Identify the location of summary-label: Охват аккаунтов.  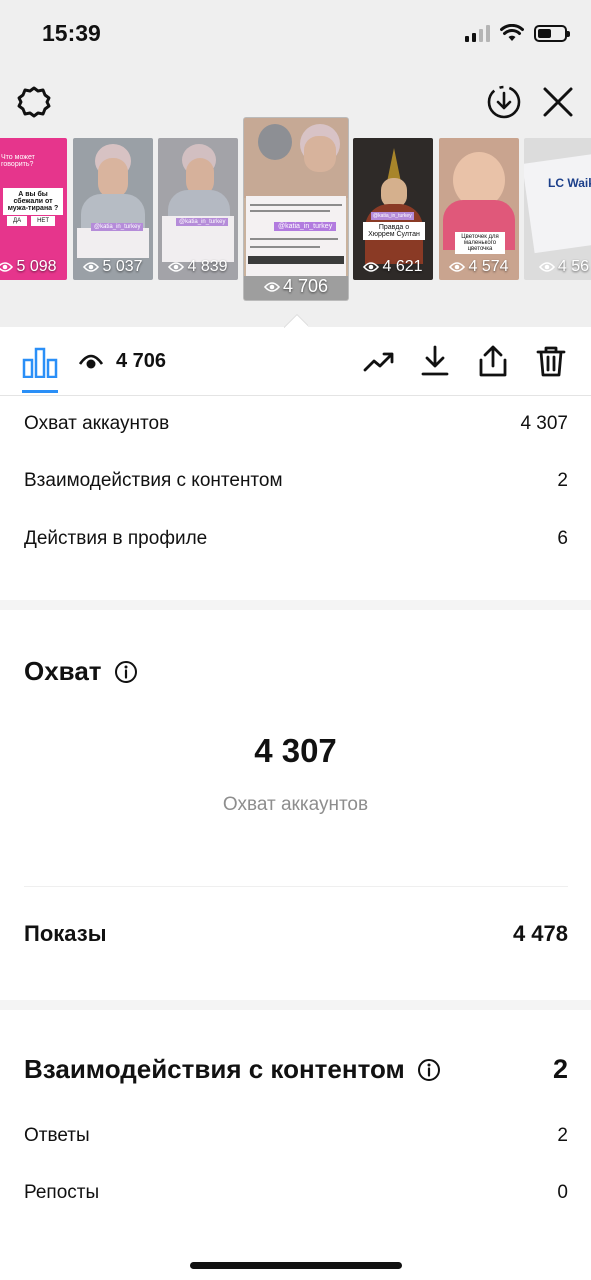
(97, 423).